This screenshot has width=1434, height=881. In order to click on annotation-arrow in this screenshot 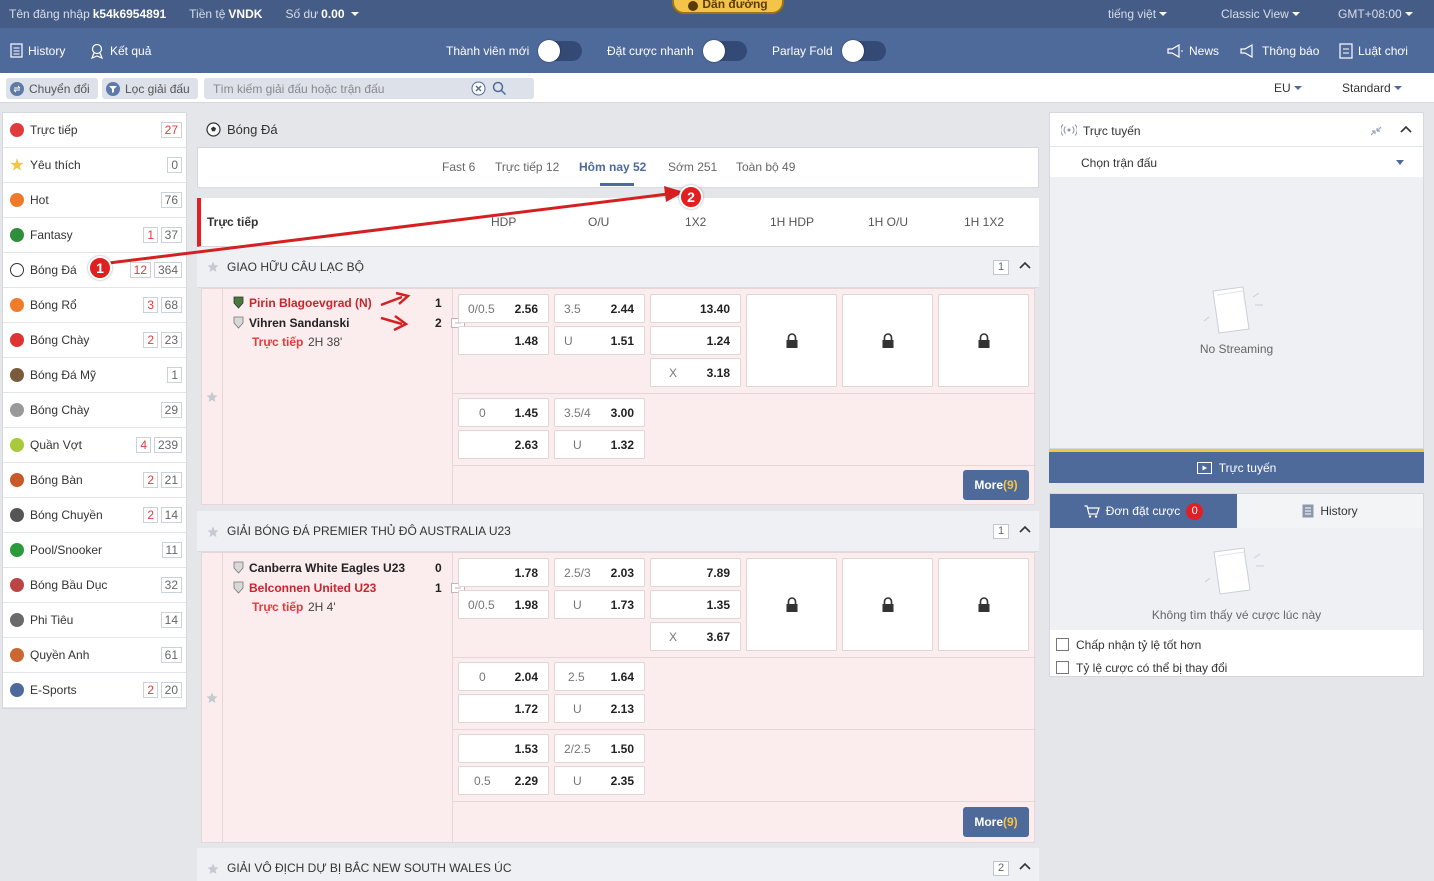, I will do `click(384, 229)`.